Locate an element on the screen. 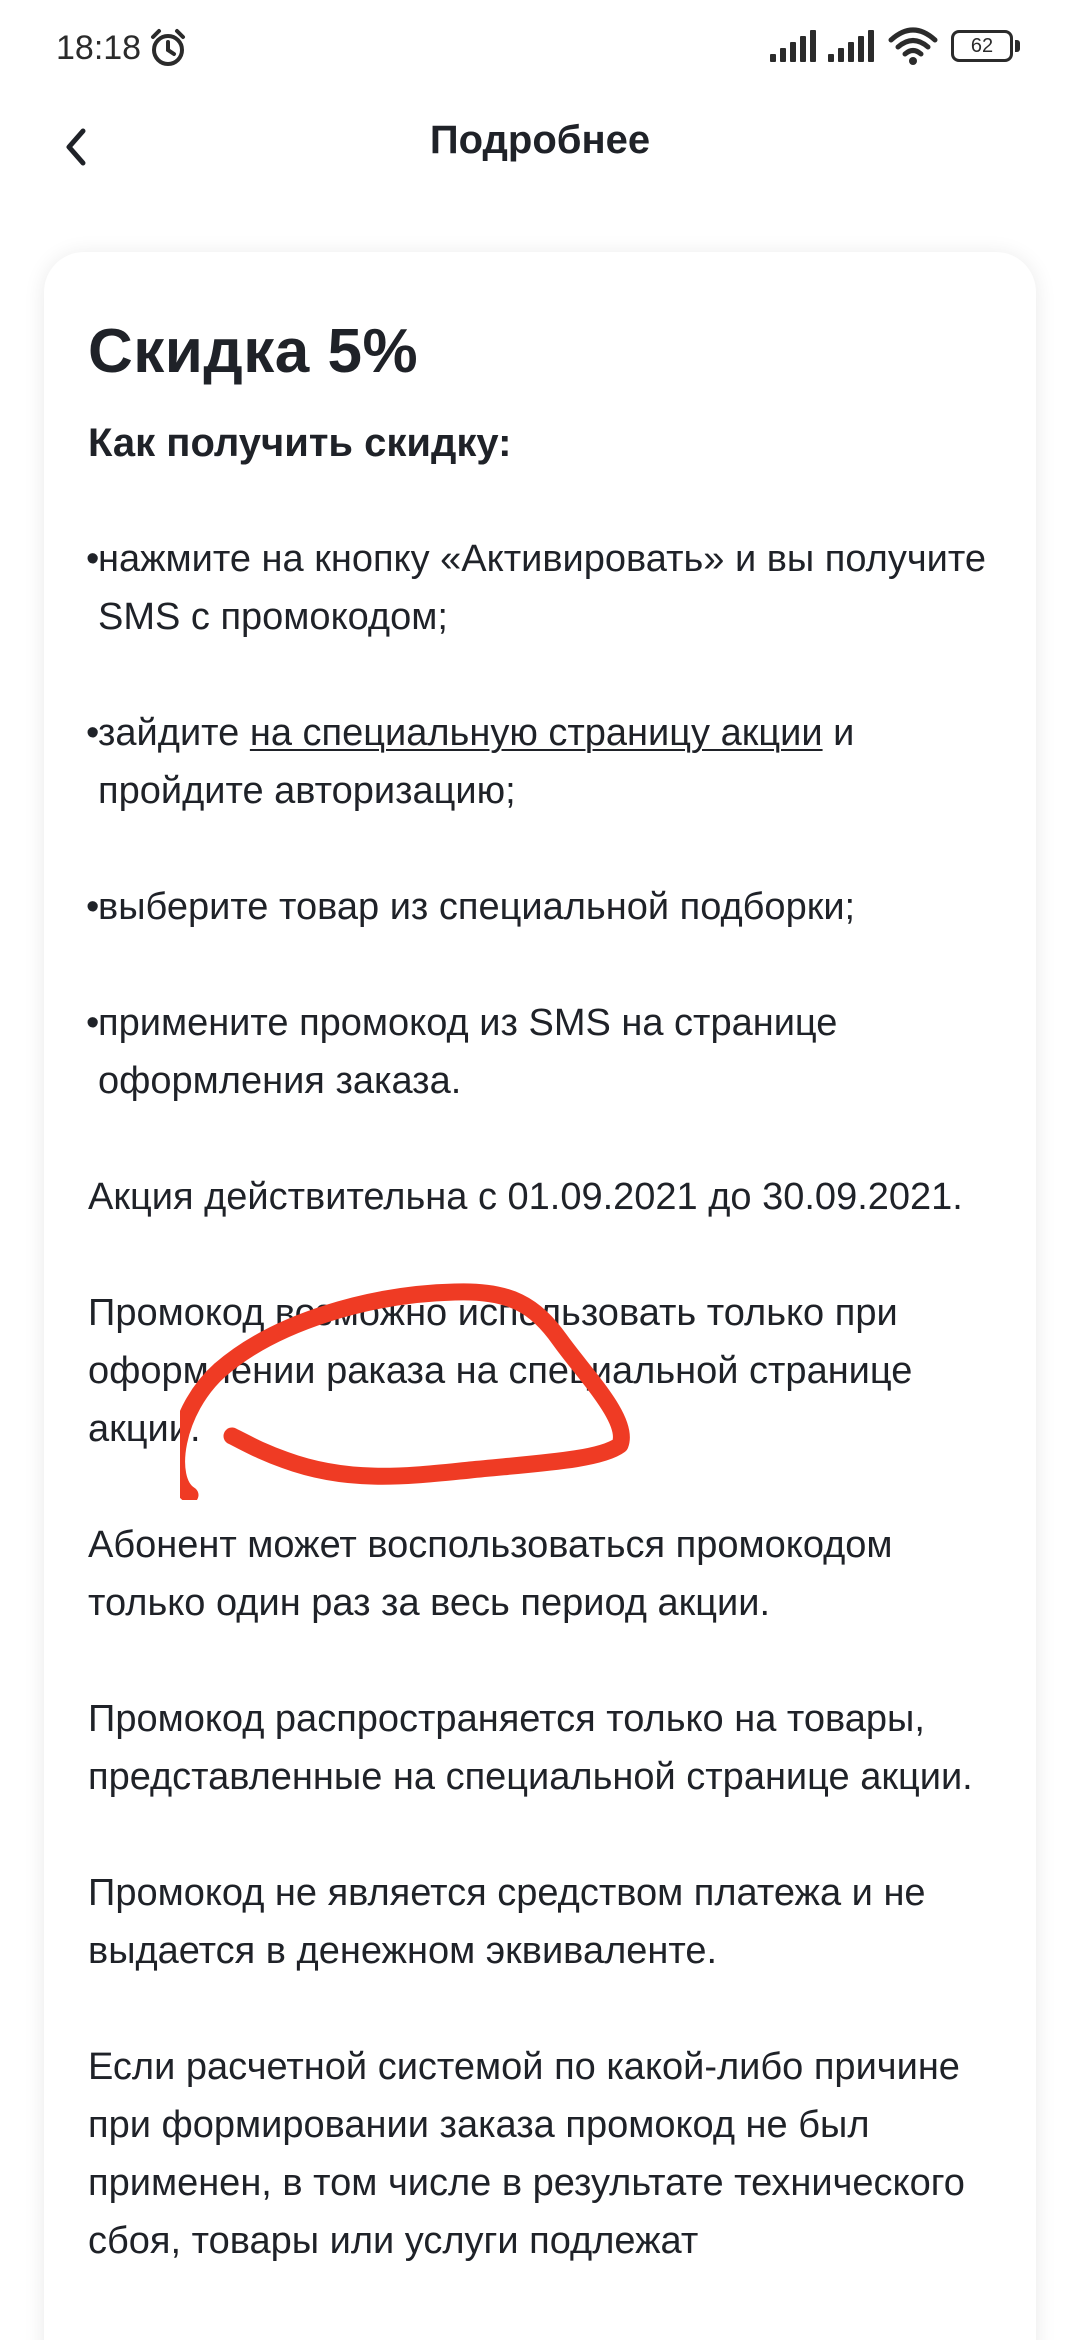 The height and width of the screenshot is (2340, 1080). discount-title: Скидка 5% is located at coordinates (253, 351).